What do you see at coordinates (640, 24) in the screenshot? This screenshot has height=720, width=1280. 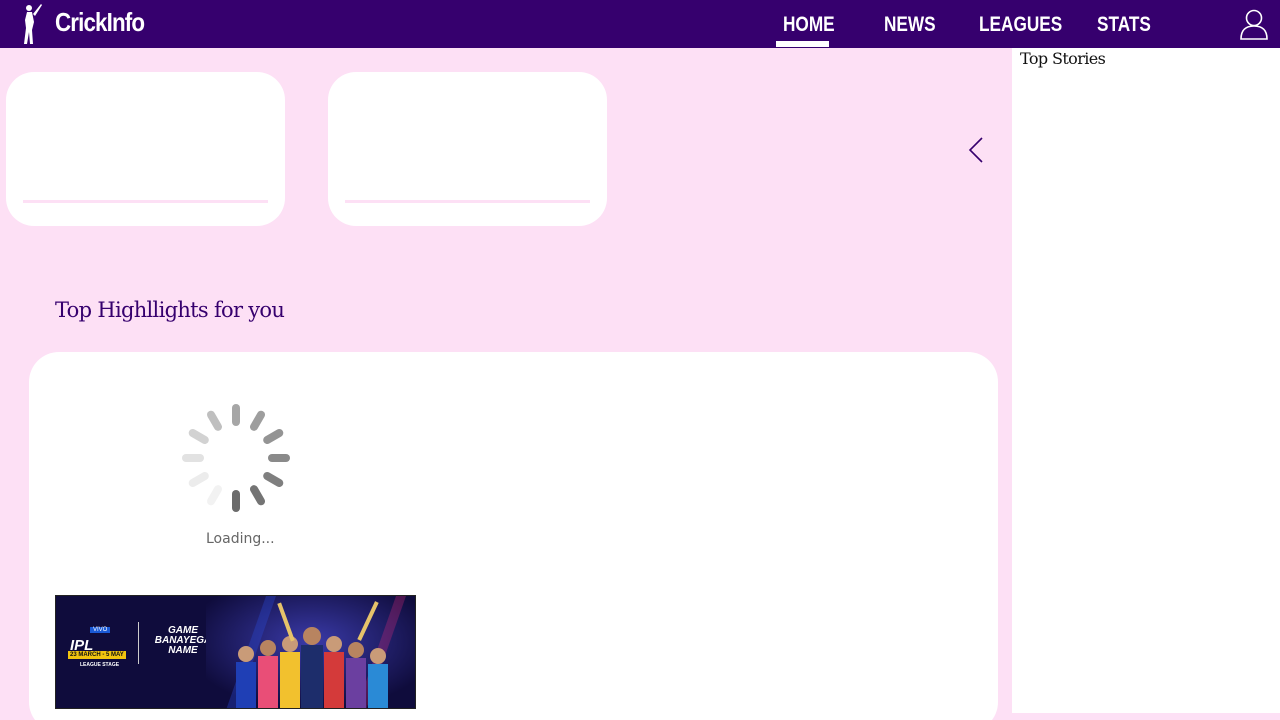 I see `top-navbar: CrickInfo HOME NEWS LEAGUES STATS` at bounding box center [640, 24].